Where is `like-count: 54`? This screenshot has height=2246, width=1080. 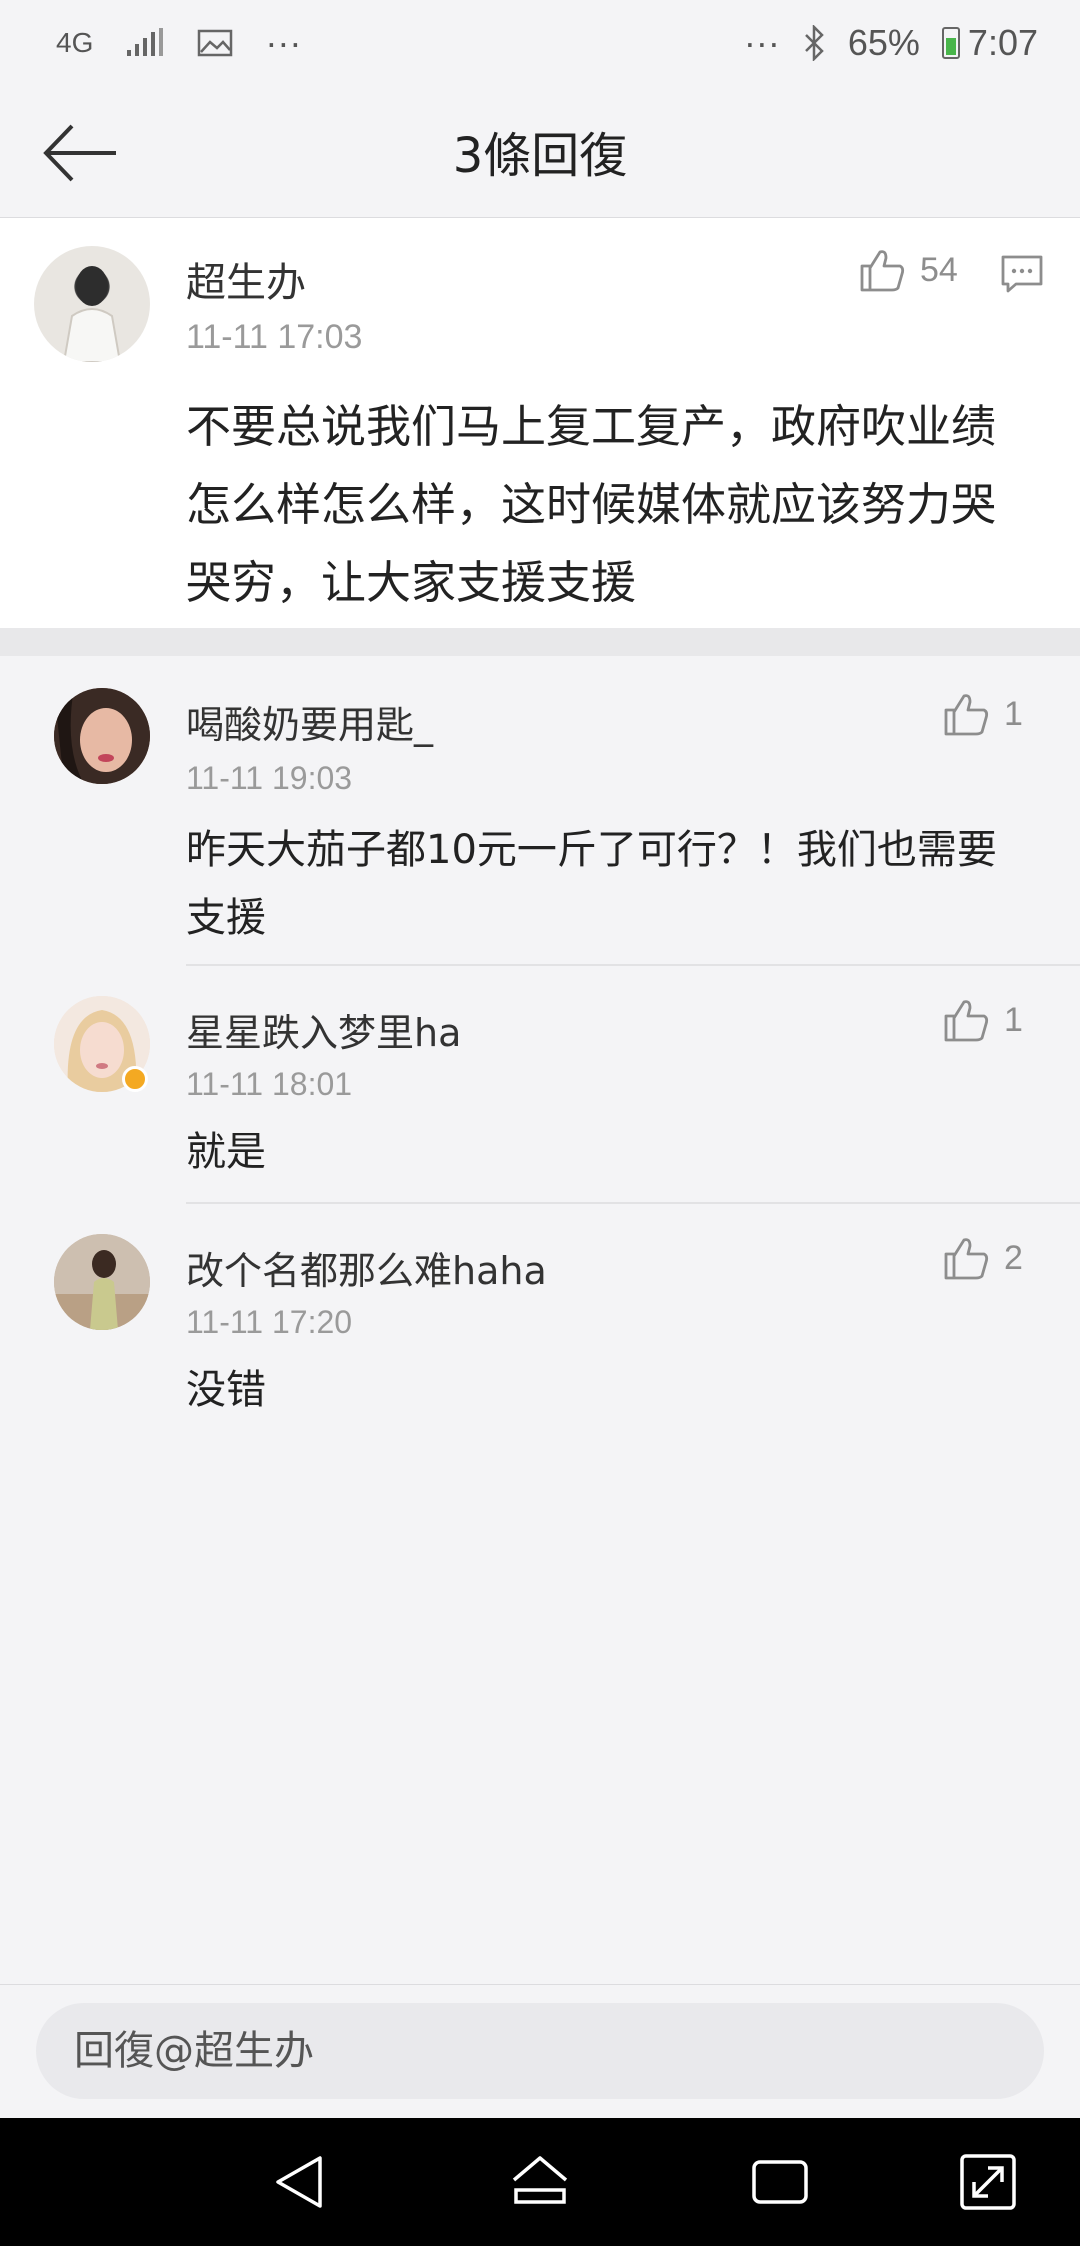
like-count: 54 is located at coordinates (939, 269).